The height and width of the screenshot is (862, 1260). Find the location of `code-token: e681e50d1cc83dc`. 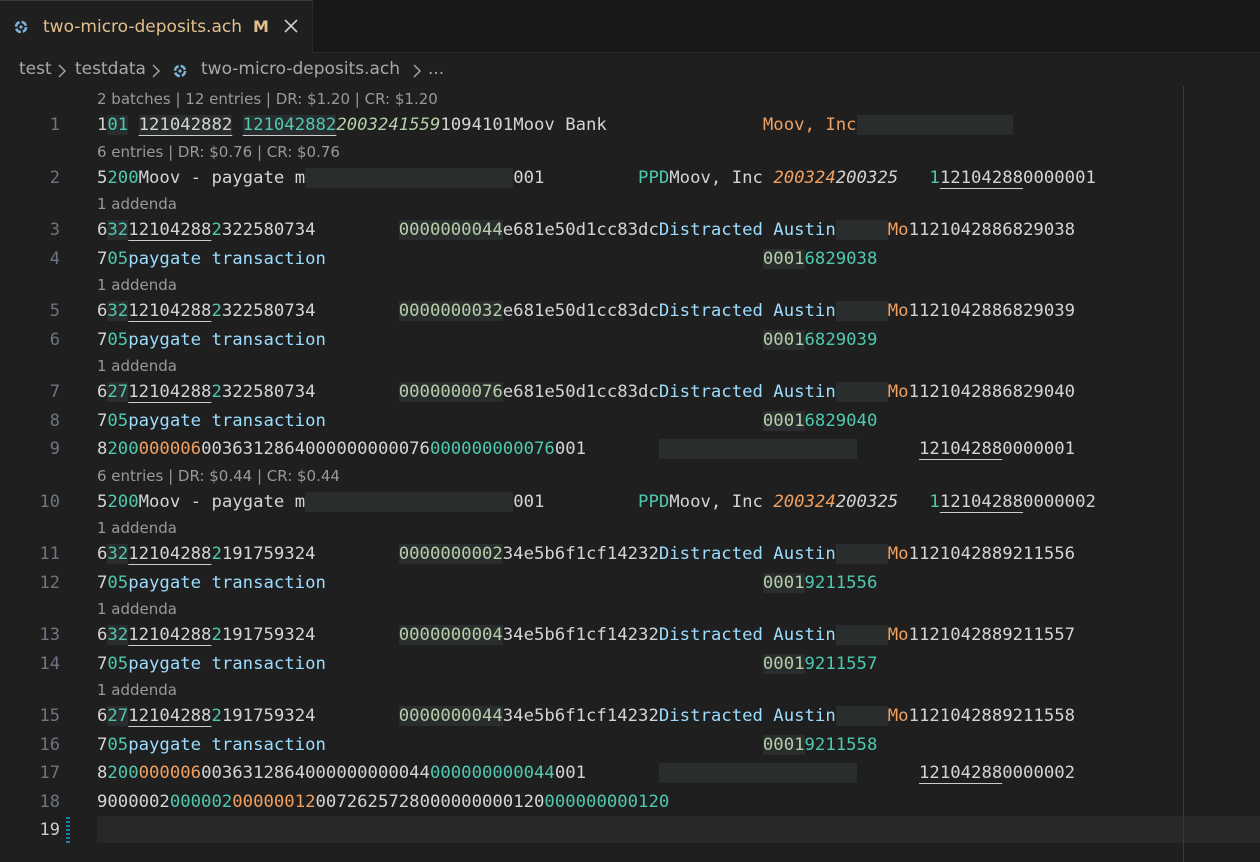

code-token: e681e50d1cc83dc is located at coordinates (580, 230).